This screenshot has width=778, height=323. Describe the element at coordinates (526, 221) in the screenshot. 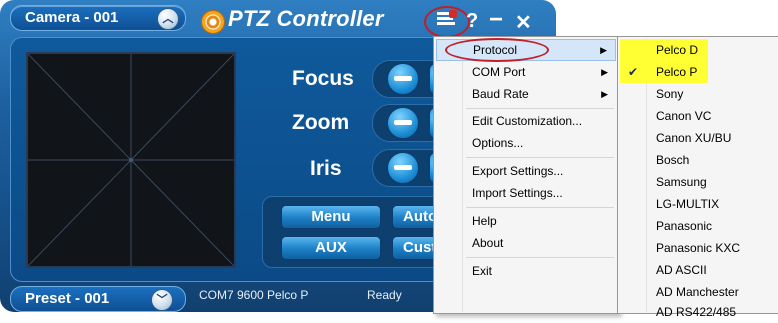

I see `menu-item-help: Help` at that location.